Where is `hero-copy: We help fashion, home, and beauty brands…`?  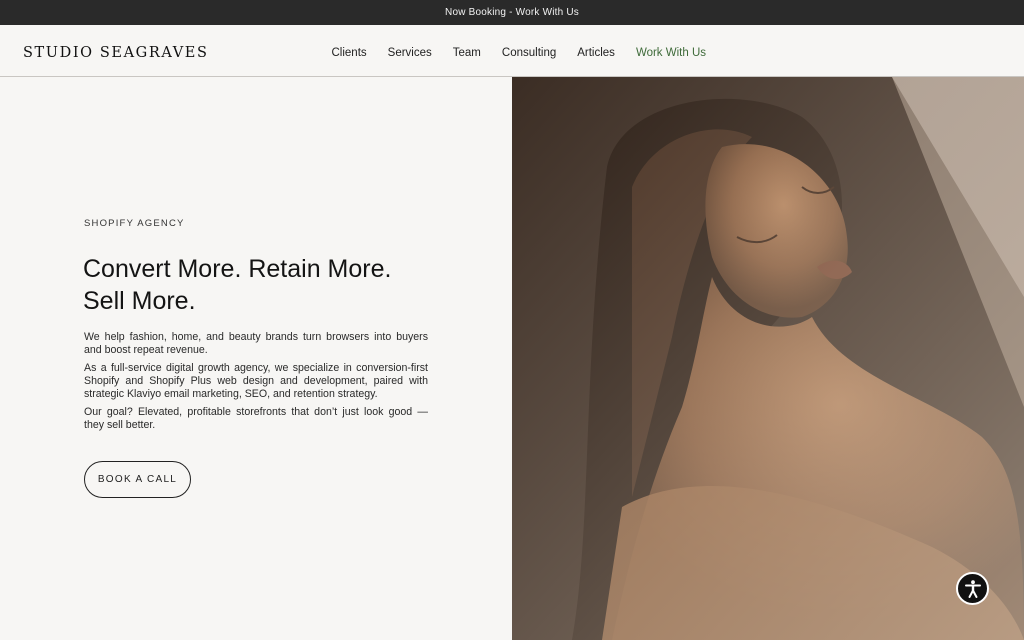 hero-copy: We help fashion, home, and beauty brands… is located at coordinates (256, 384).